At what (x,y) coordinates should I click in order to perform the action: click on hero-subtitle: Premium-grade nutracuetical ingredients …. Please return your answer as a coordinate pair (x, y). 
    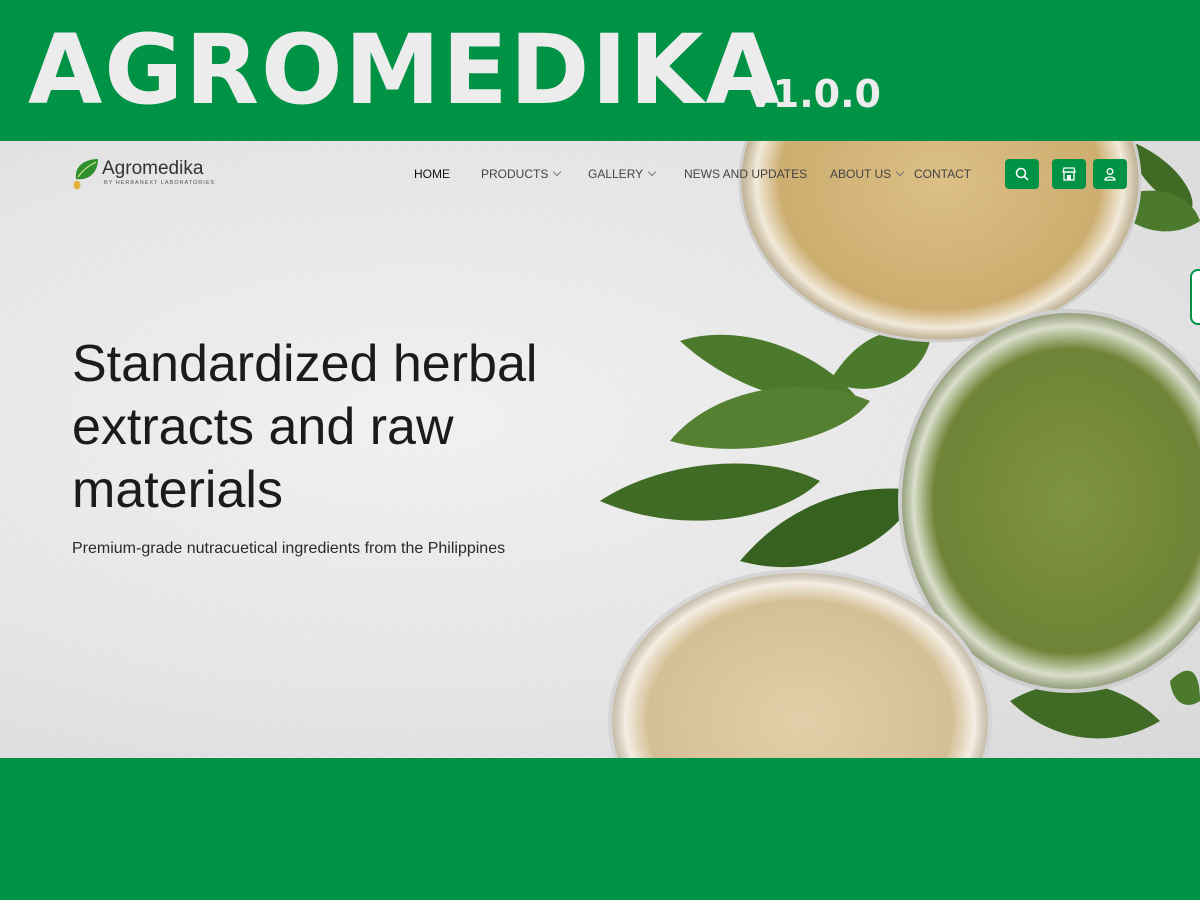
    Looking at the image, I should click on (289, 548).